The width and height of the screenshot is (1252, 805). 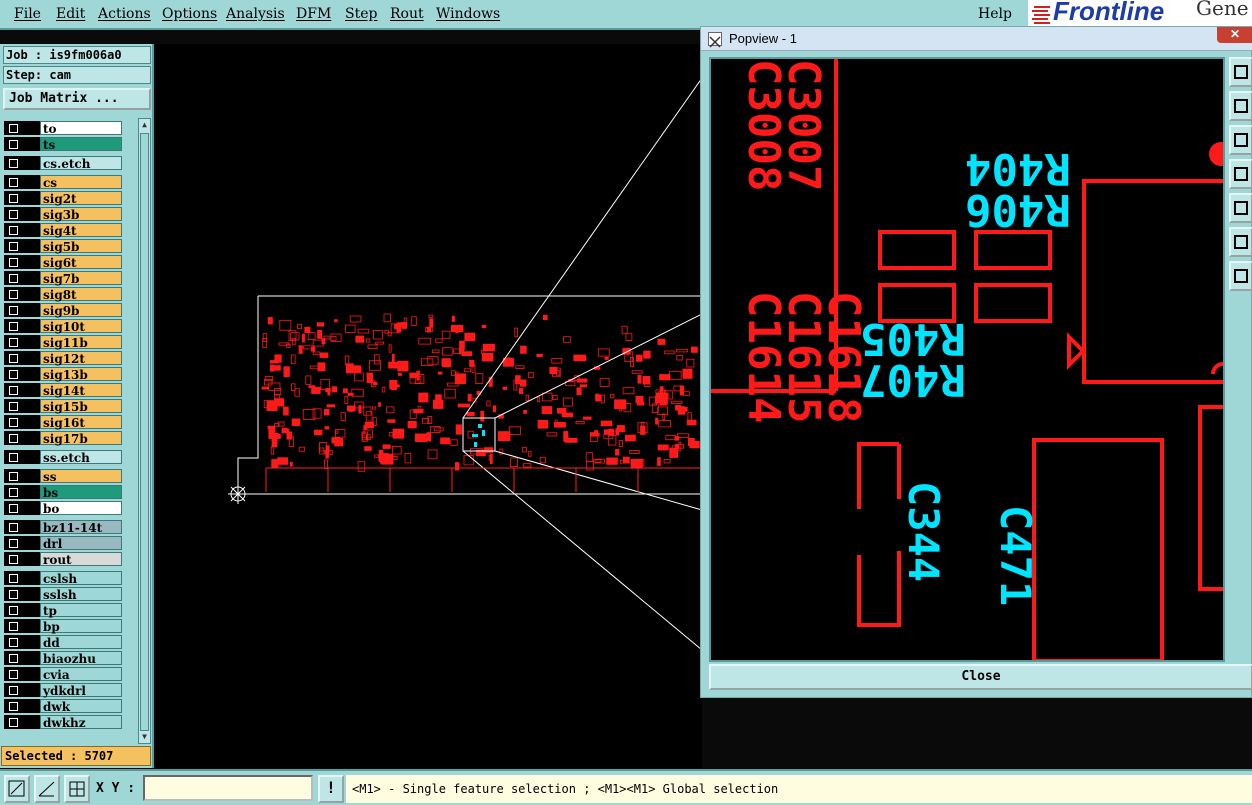 I want to click on layer-row: sig17b, so click(x=70, y=438).